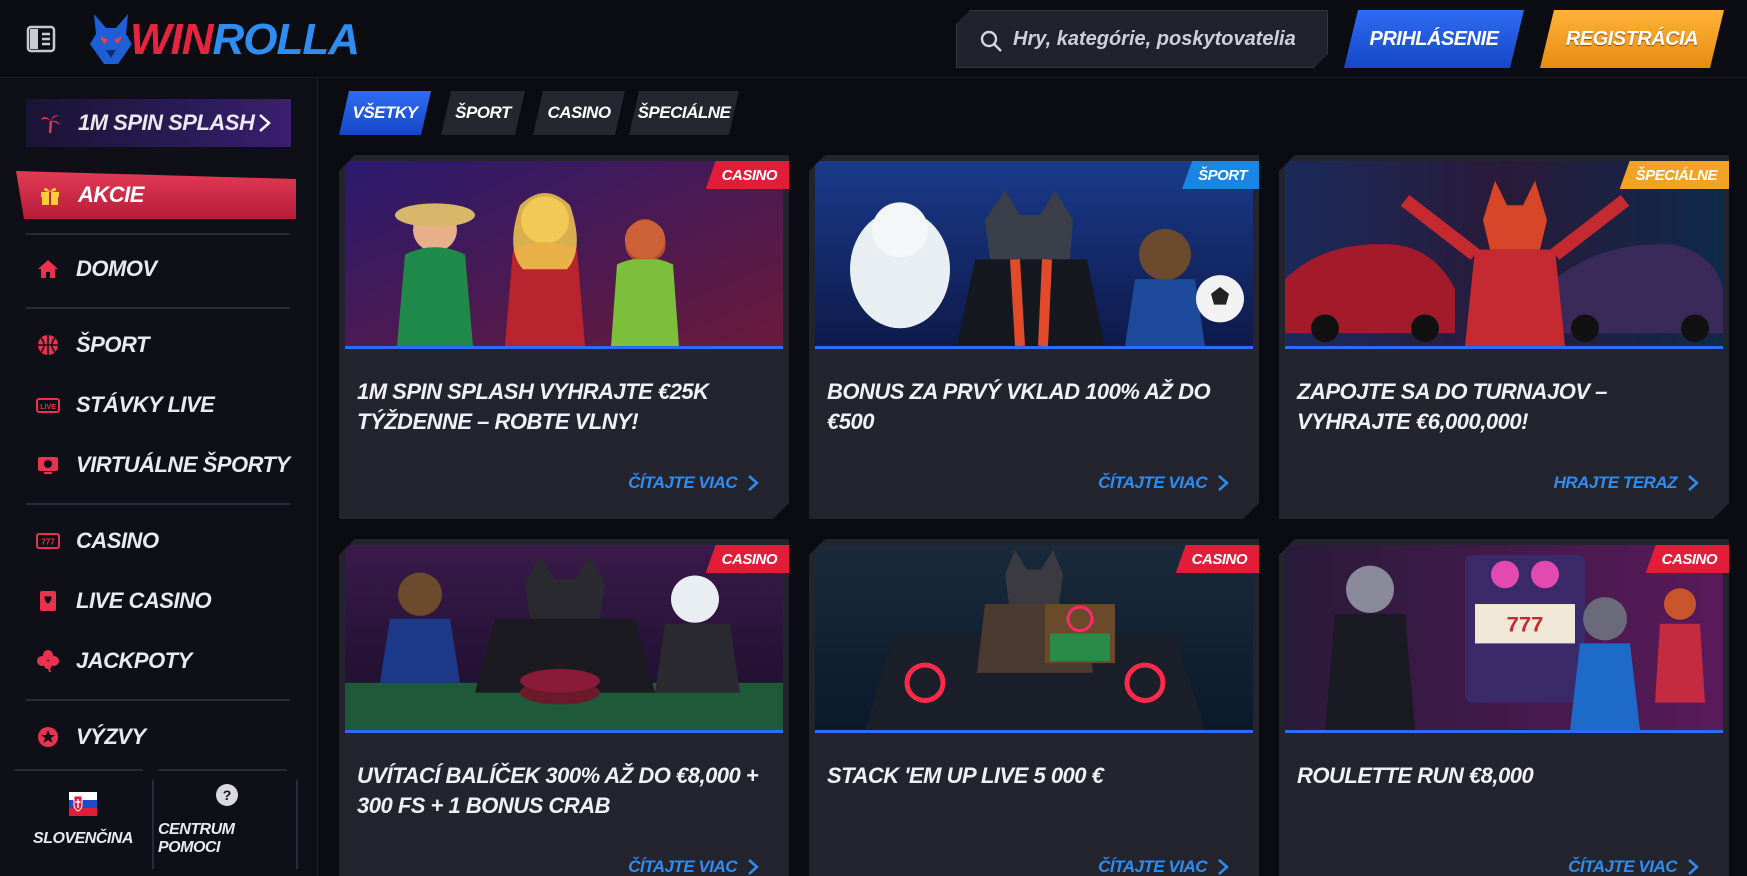 Image resolution: width=1747 pixels, height=876 pixels. I want to click on filter-all: VŠETKY, so click(385, 113).